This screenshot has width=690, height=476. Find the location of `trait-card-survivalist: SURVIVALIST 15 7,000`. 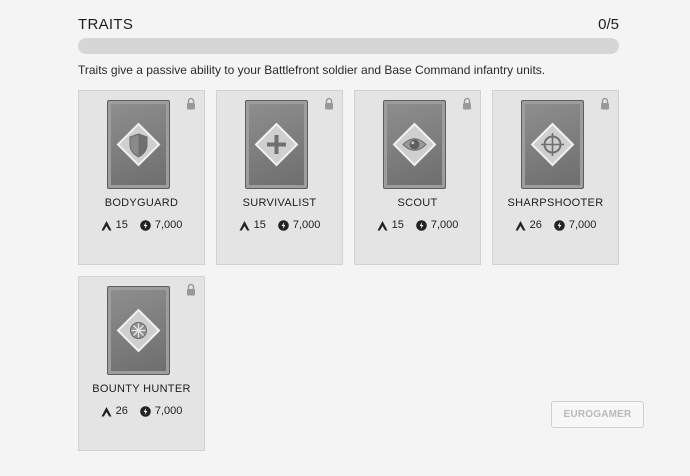

trait-card-survivalist: SURVIVALIST 15 7,000 is located at coordinates (279, 177).